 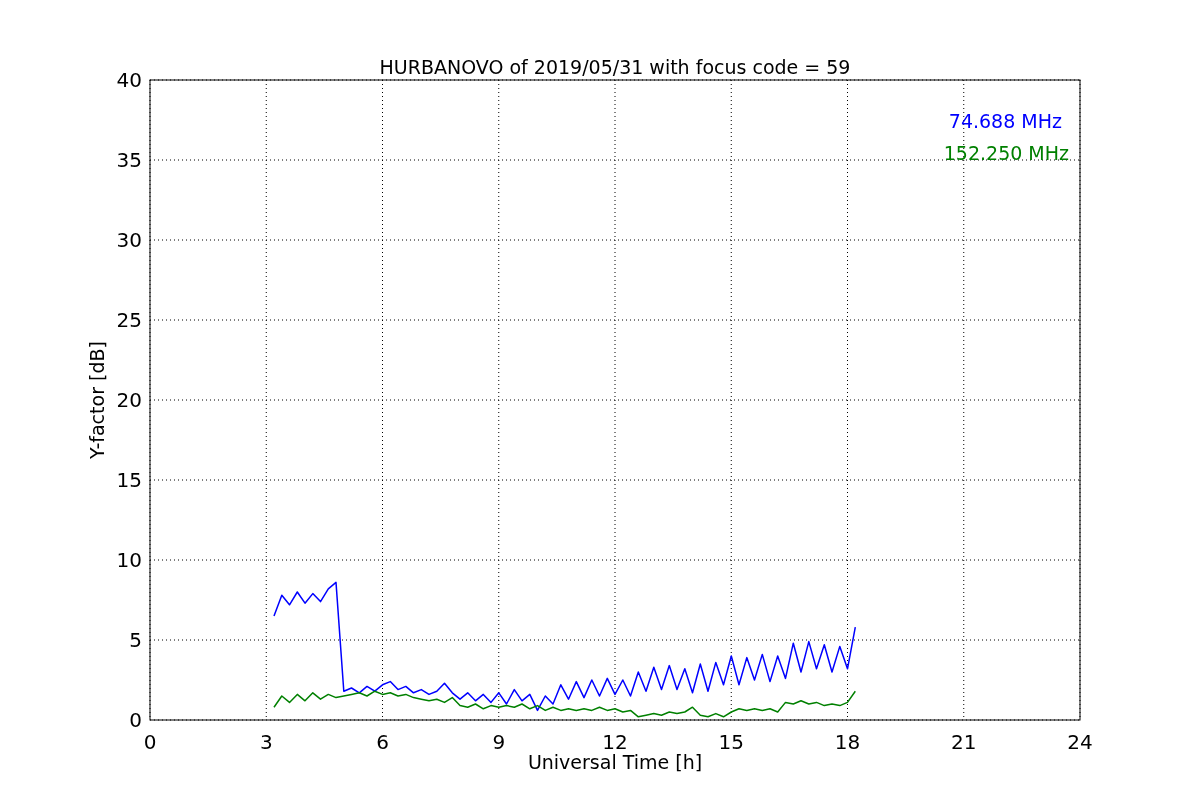 I want to click on tick-label: 35, so click(x=129, y=160).